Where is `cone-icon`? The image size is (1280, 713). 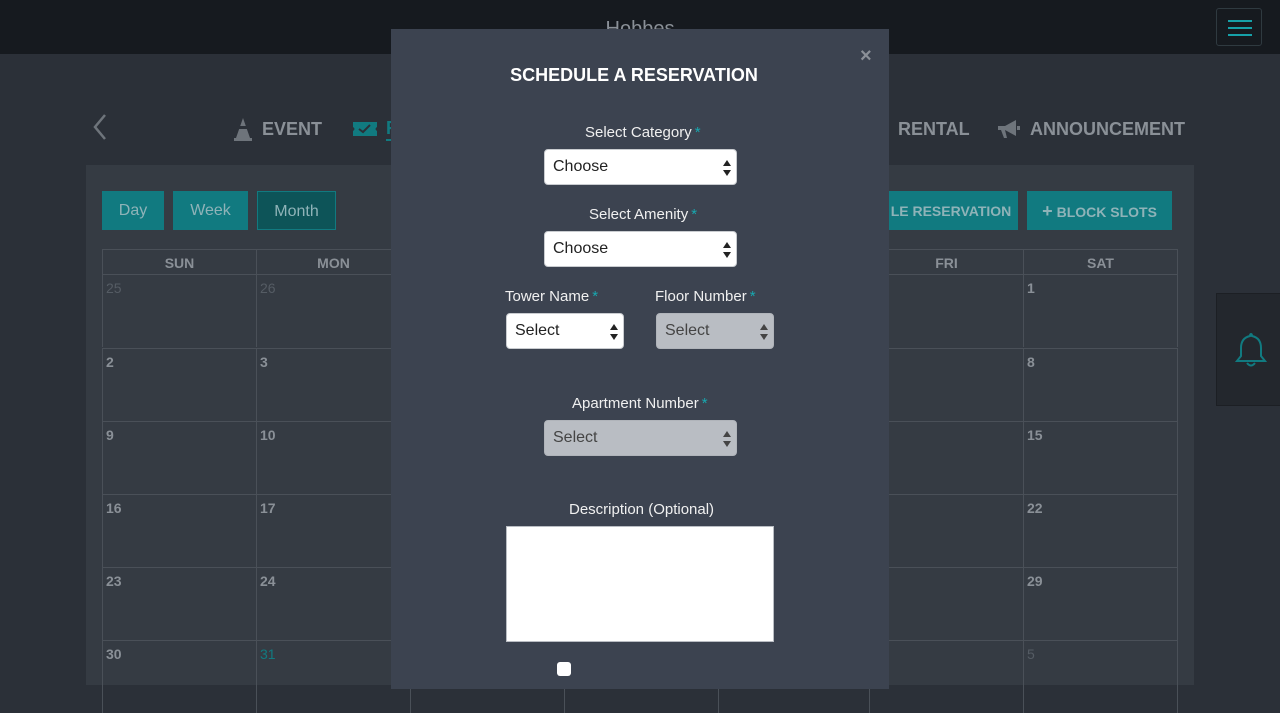 cone-icon is located at coordinates (243, 129).